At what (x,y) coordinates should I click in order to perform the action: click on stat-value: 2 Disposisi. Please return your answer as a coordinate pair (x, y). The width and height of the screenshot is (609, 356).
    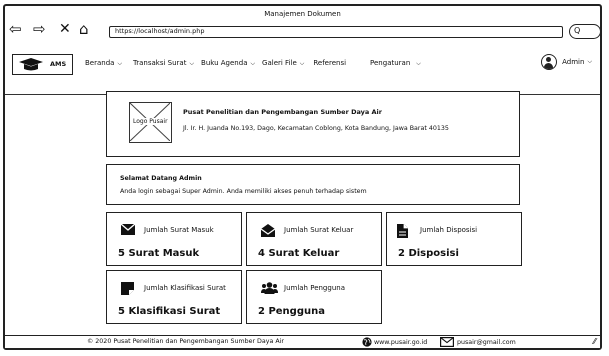
    Looking at the image, I should click on (428, 253).